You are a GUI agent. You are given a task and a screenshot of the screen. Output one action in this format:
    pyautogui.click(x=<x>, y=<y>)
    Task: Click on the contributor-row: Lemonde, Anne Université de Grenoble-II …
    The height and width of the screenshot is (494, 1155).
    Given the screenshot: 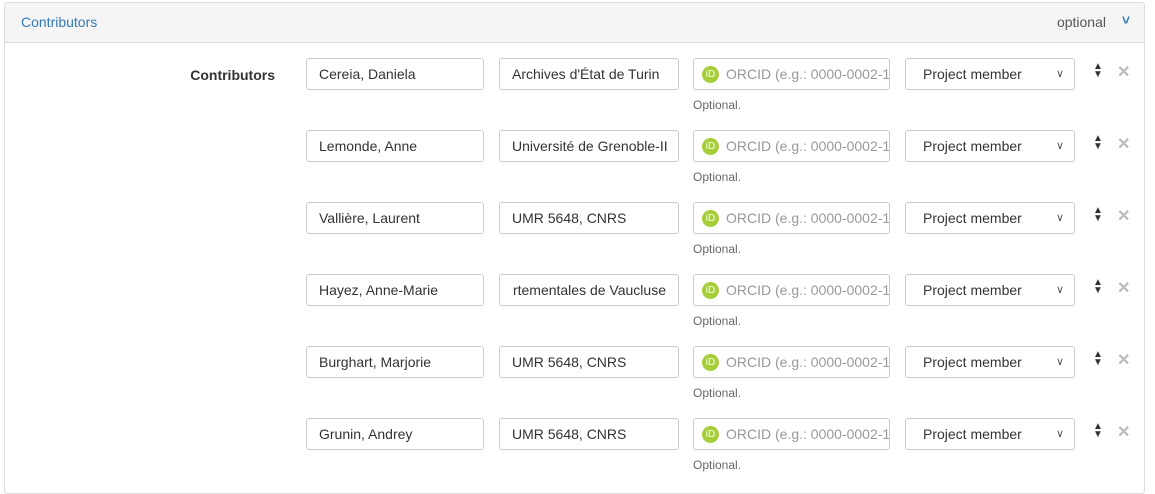 What is the action you would take?
    pyautogui.click(x=574, y=166)
    